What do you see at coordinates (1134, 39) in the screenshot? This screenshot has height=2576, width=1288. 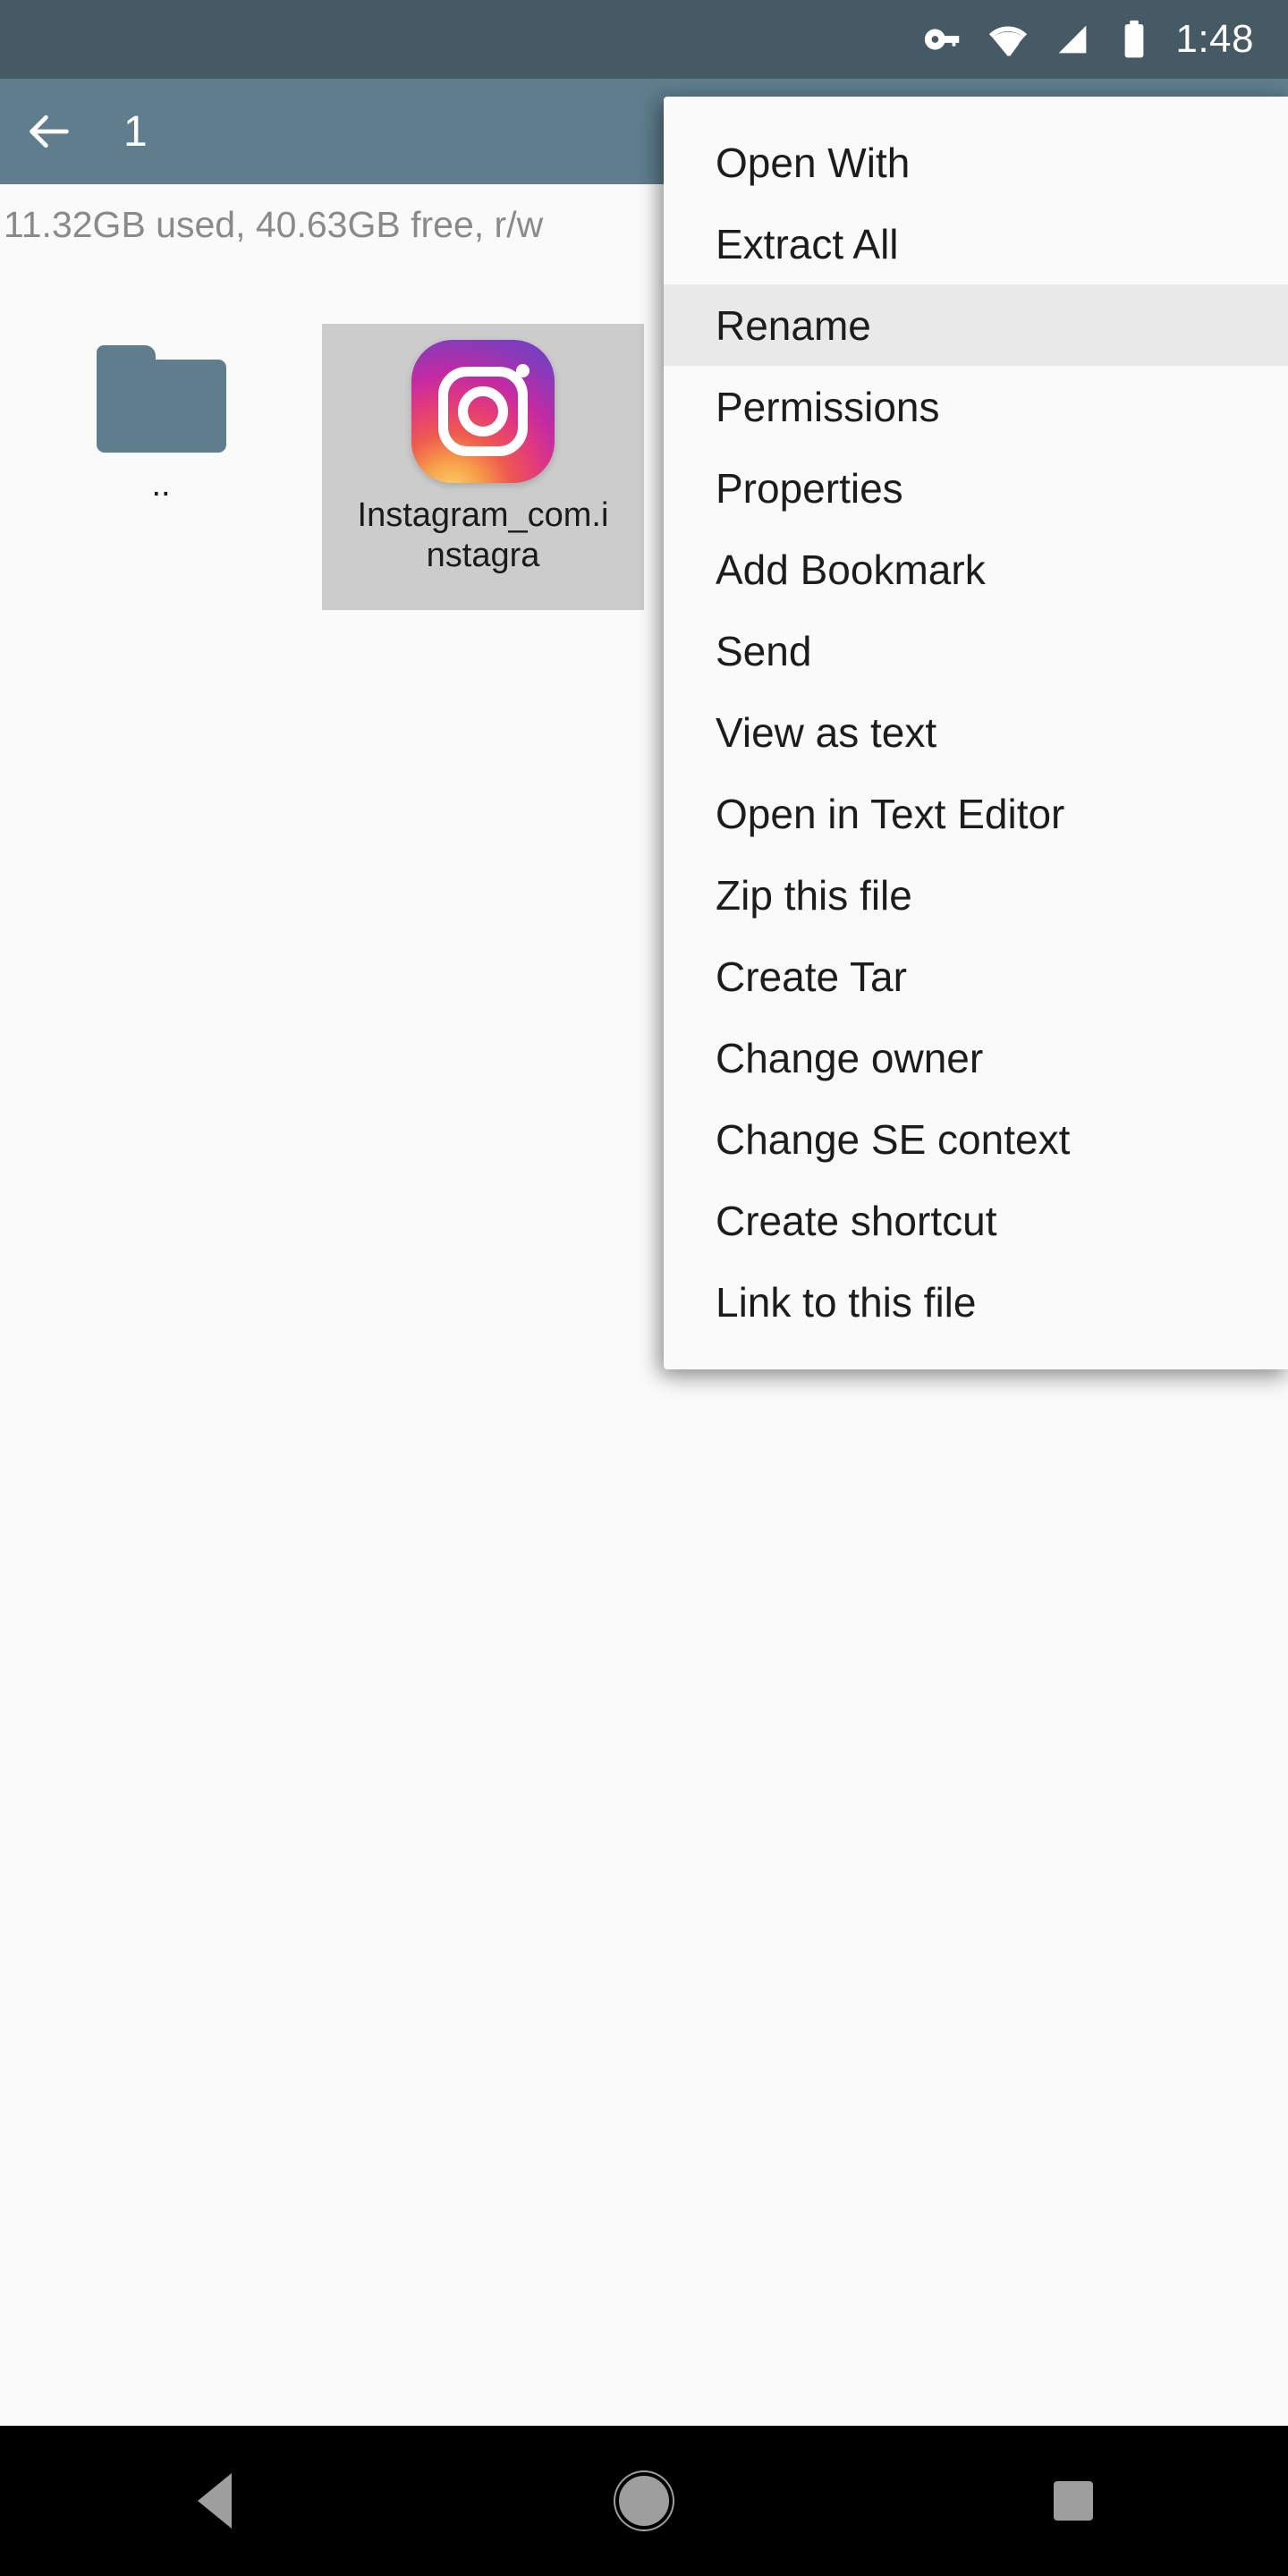 I see `battery-icon` at bounding box center [1134, 39].